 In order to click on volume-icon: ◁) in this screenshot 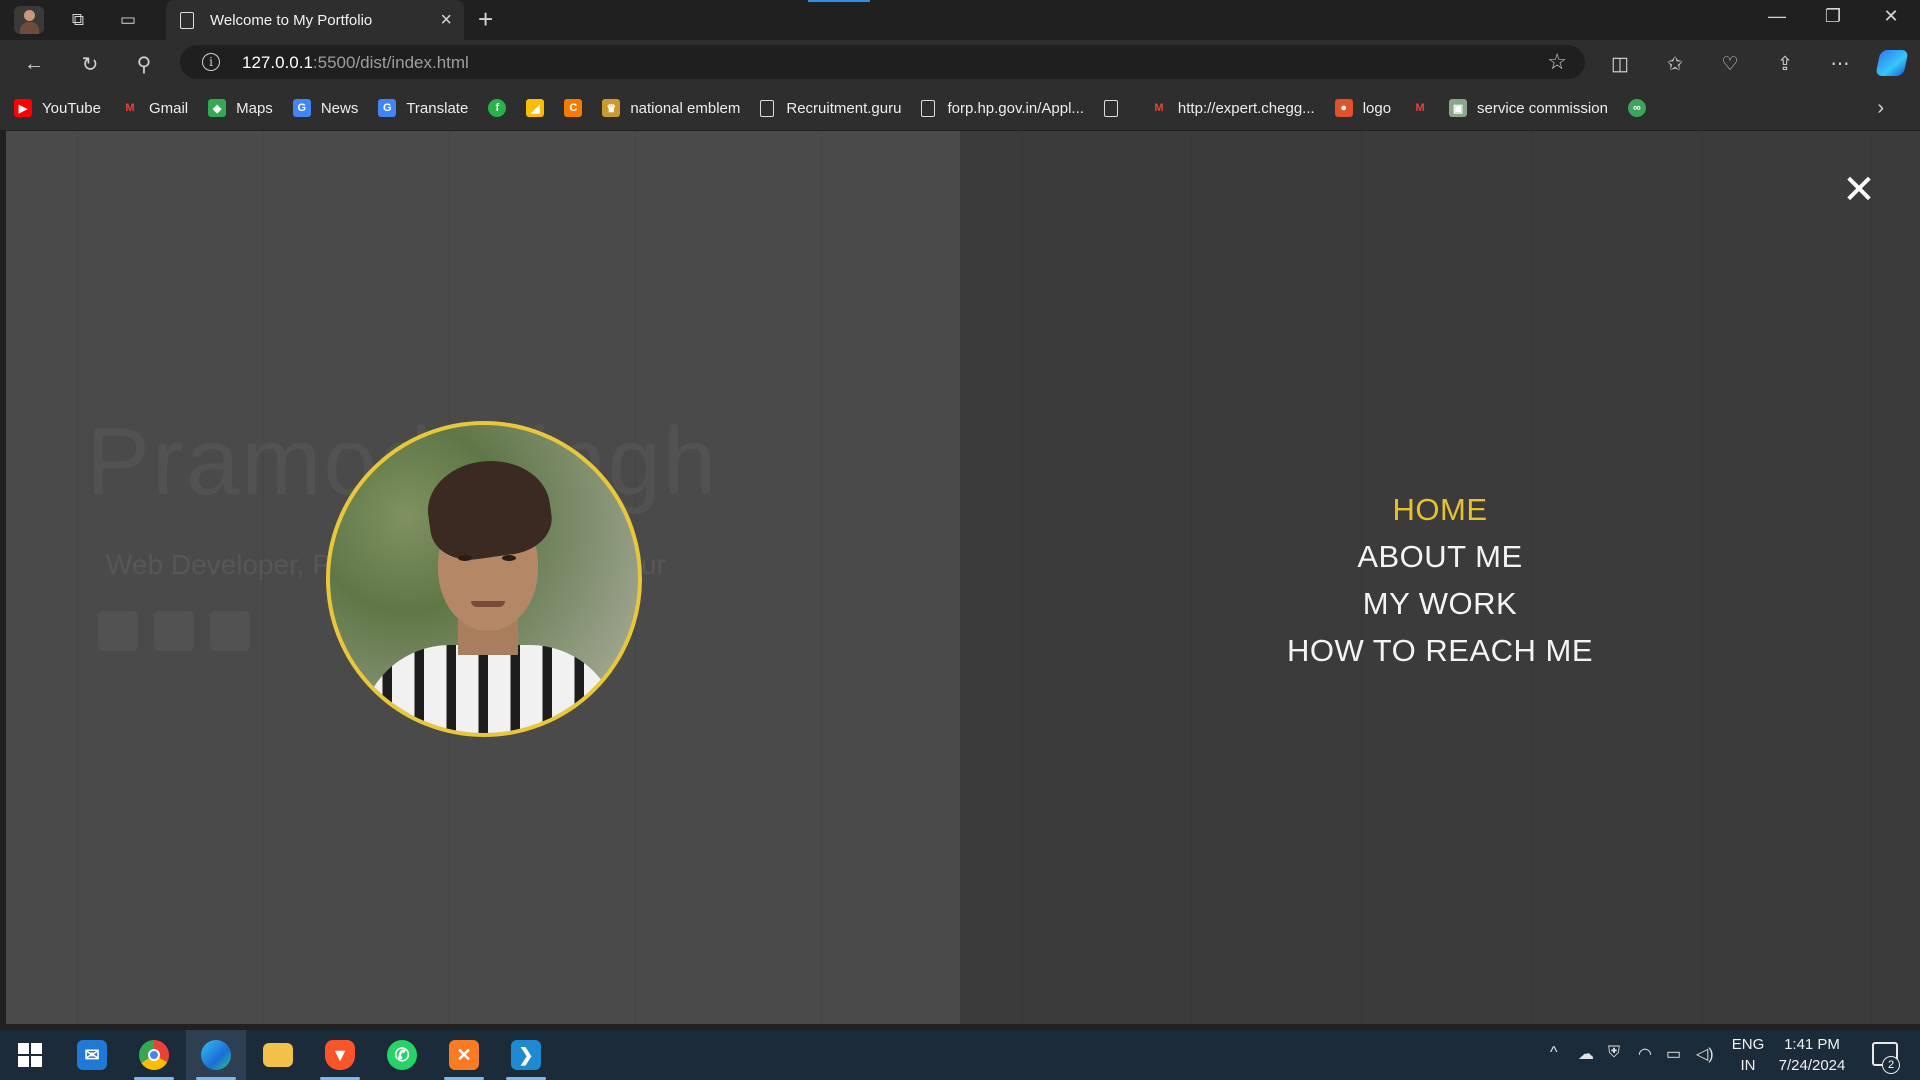, I will do `click(1705, 1054)`.